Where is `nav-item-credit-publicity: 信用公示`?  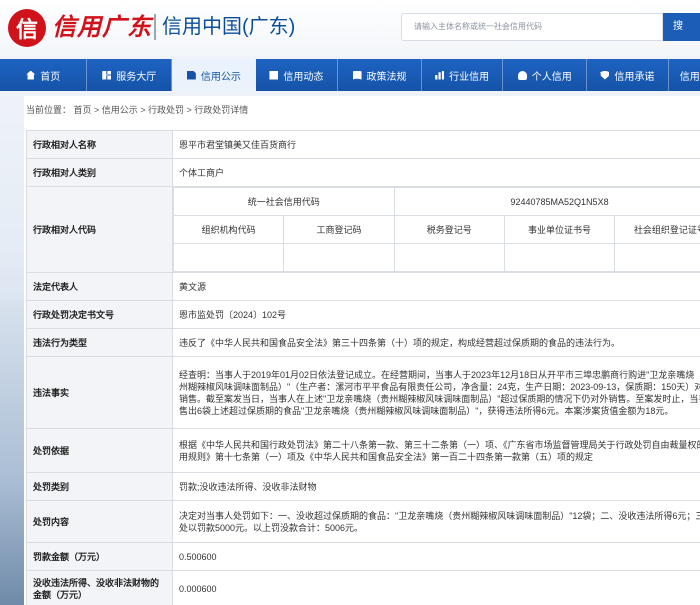
nav-item-credit-publicity: 信用公示 is located at coordinates (214, 75).